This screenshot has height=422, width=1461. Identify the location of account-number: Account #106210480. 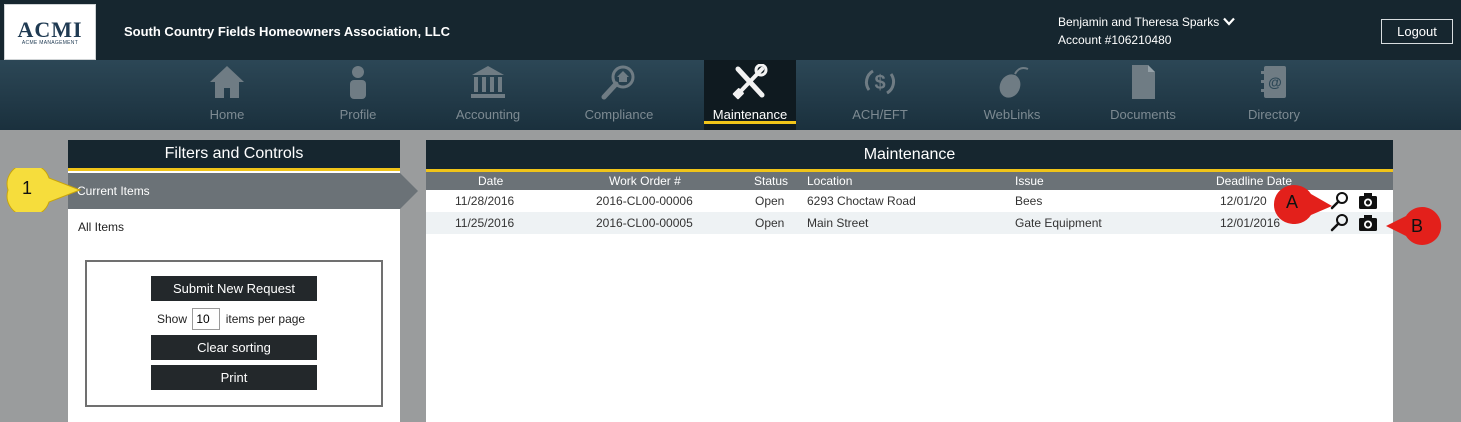
(1115, 40).